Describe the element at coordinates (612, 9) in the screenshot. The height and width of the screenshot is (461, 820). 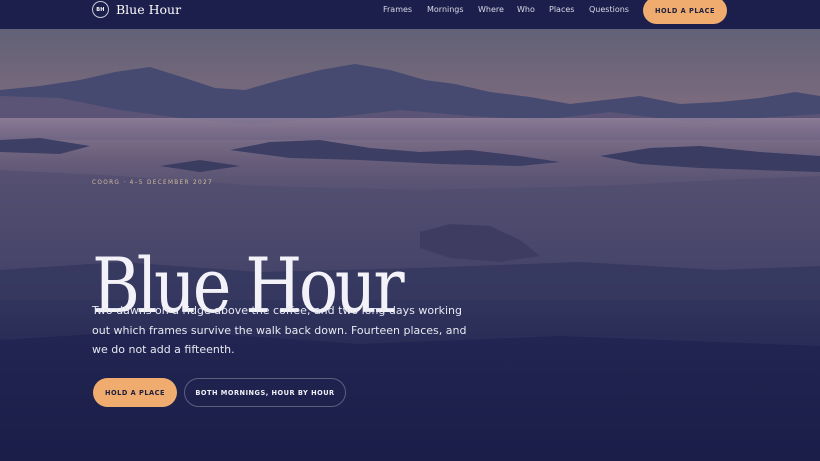
I see `nav-link-questions: Questions` at that location.